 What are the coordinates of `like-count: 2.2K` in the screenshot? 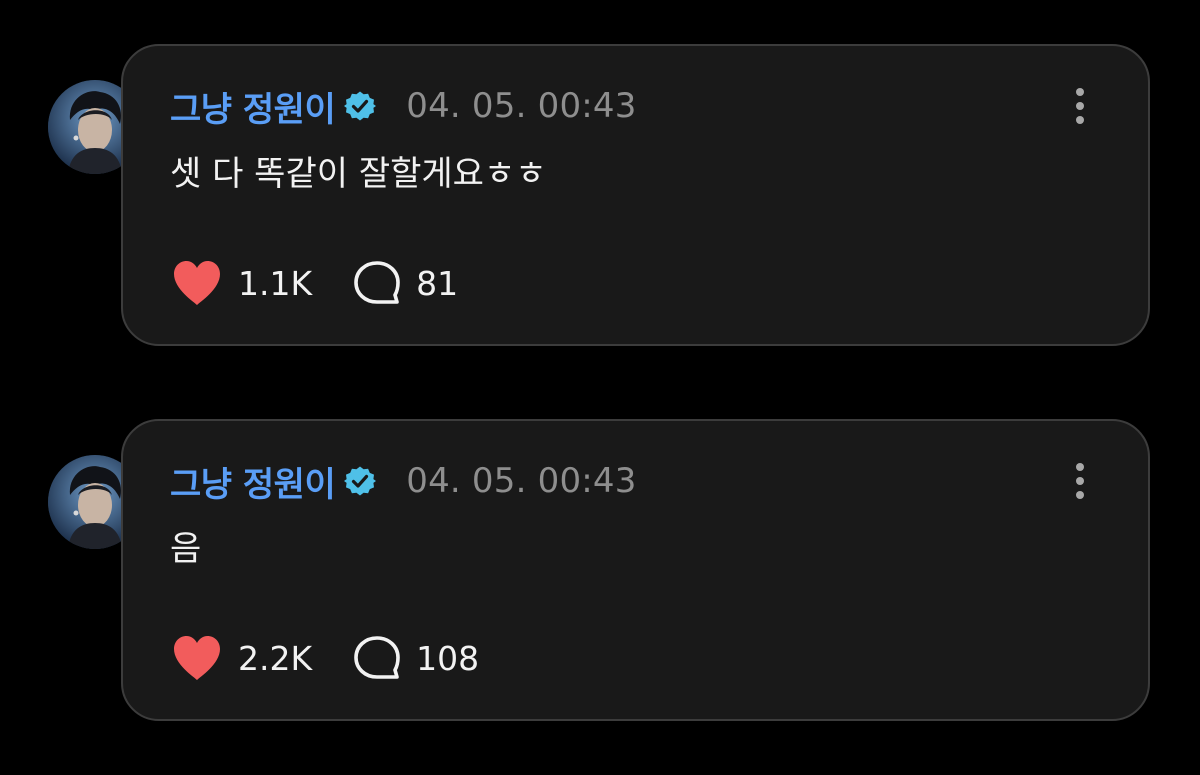 It's located at (275, 658).